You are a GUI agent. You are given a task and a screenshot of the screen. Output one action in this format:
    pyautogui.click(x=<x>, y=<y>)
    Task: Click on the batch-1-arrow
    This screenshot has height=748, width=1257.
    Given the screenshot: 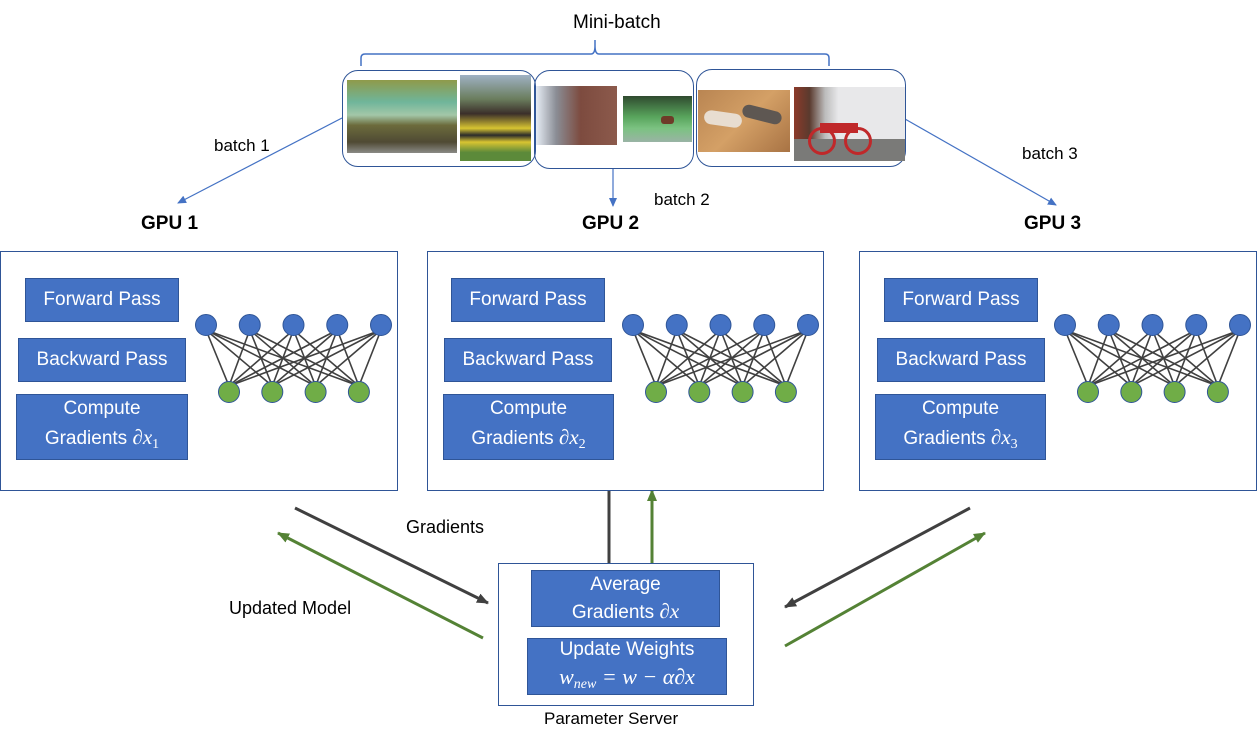 What is the action you would take?
    pyautogui.click(x=260, y=160)
    